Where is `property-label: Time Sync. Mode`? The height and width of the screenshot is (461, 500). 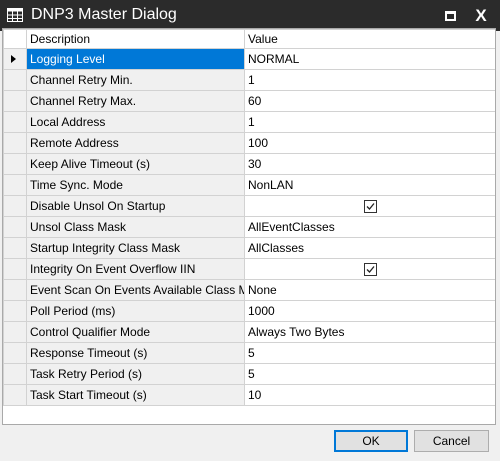 property-label: Time Sync. Mode is located at coordinates (135, 185).